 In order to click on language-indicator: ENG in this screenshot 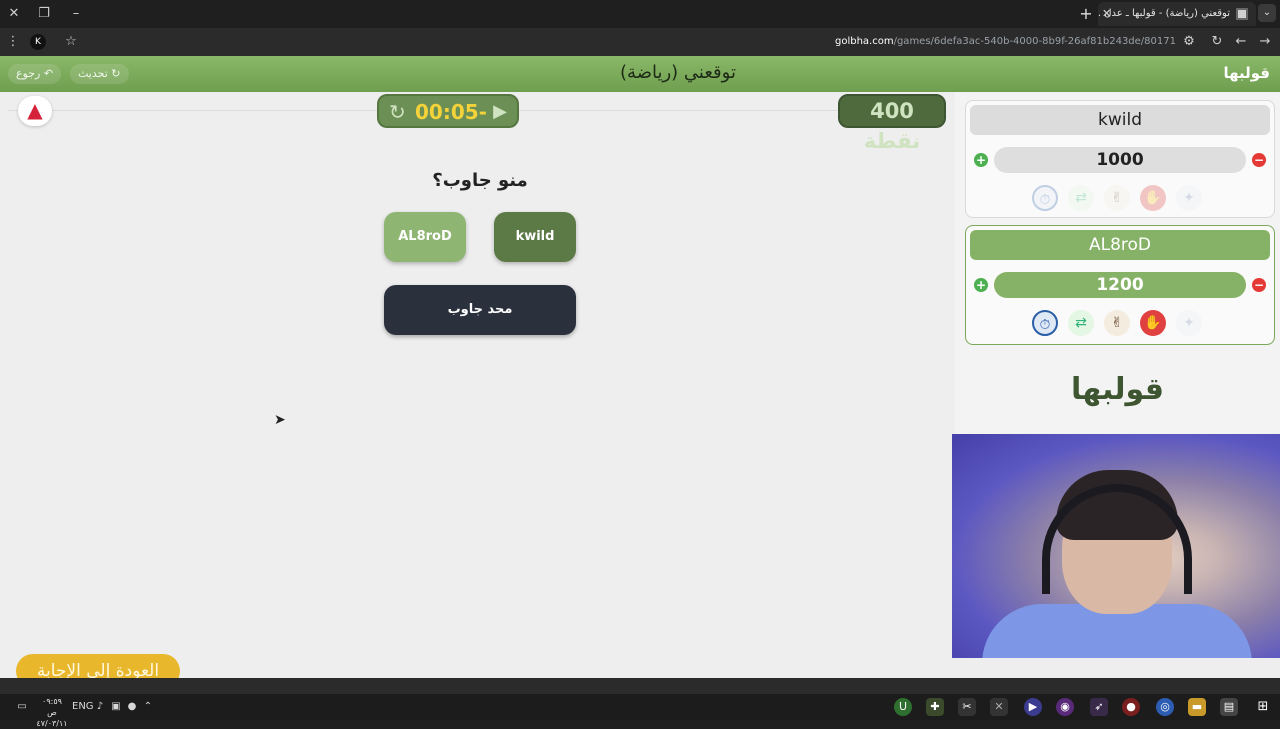, I will do `click(83, 707)`.